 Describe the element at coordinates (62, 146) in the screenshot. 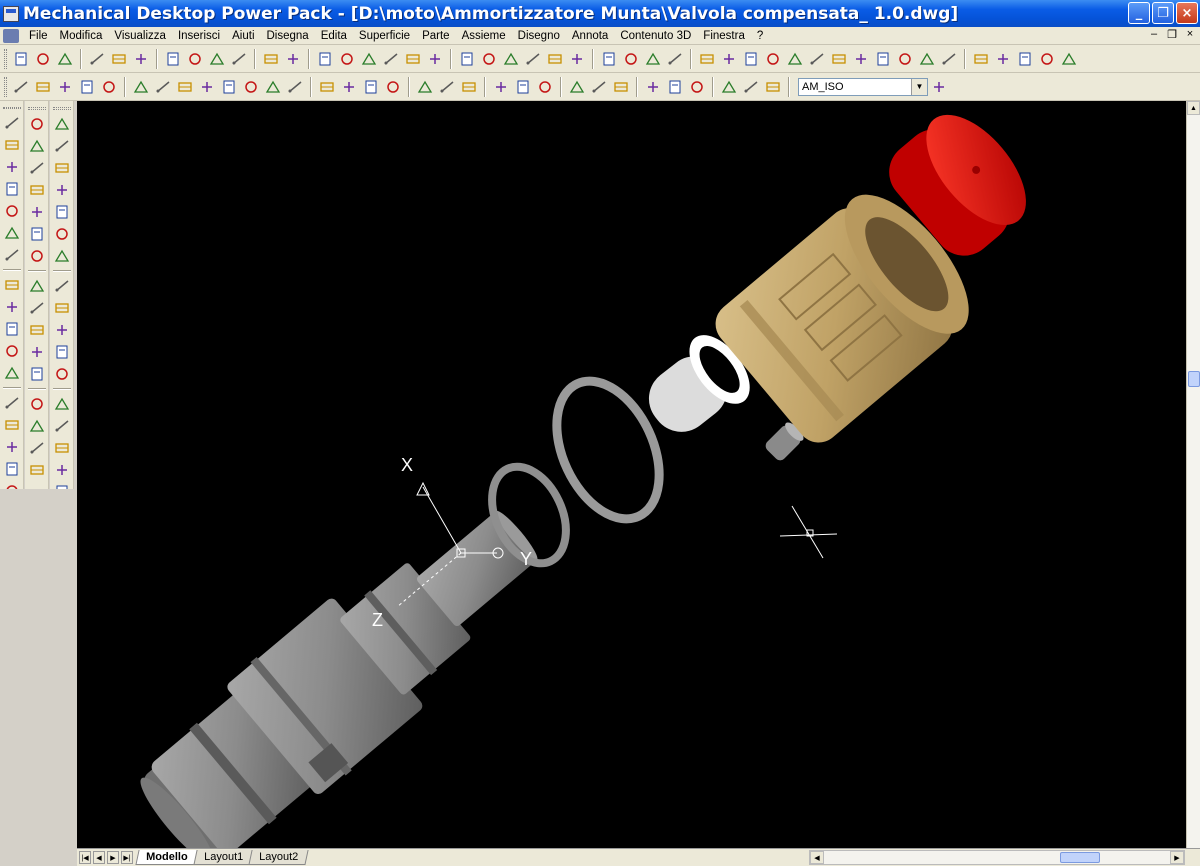

I see `dim-corner-icon` at that location.